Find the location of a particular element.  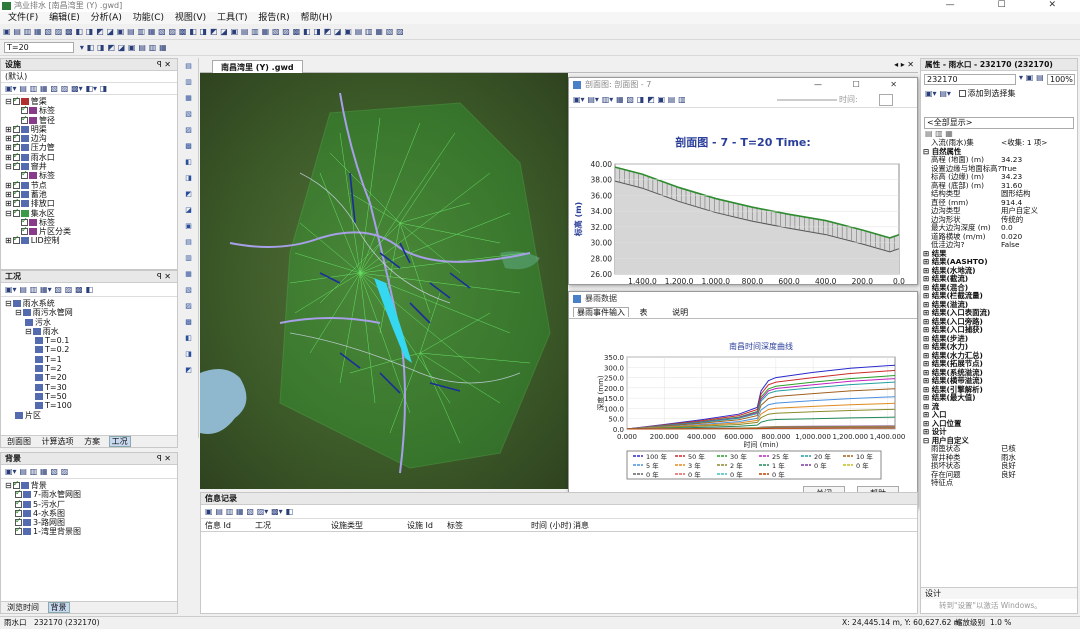

work-node-item: T=30 is located at coordinates (91, 387).